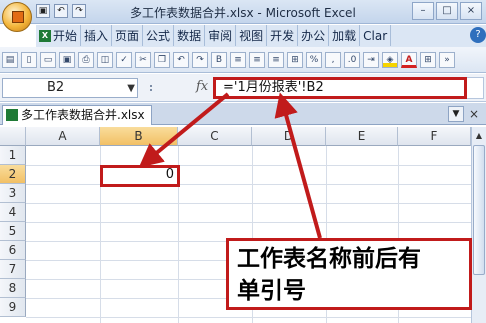 This screenshot has width=486, height=323. I want to click on tab-home: X 开始, so click(59, 35).